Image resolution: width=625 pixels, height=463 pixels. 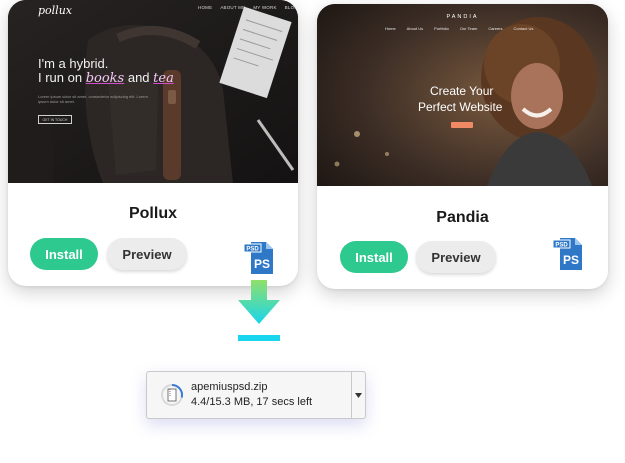 I want to click on download-status: 4.4/15.3 MB, 17 secs left, so click(x=252, y=402).